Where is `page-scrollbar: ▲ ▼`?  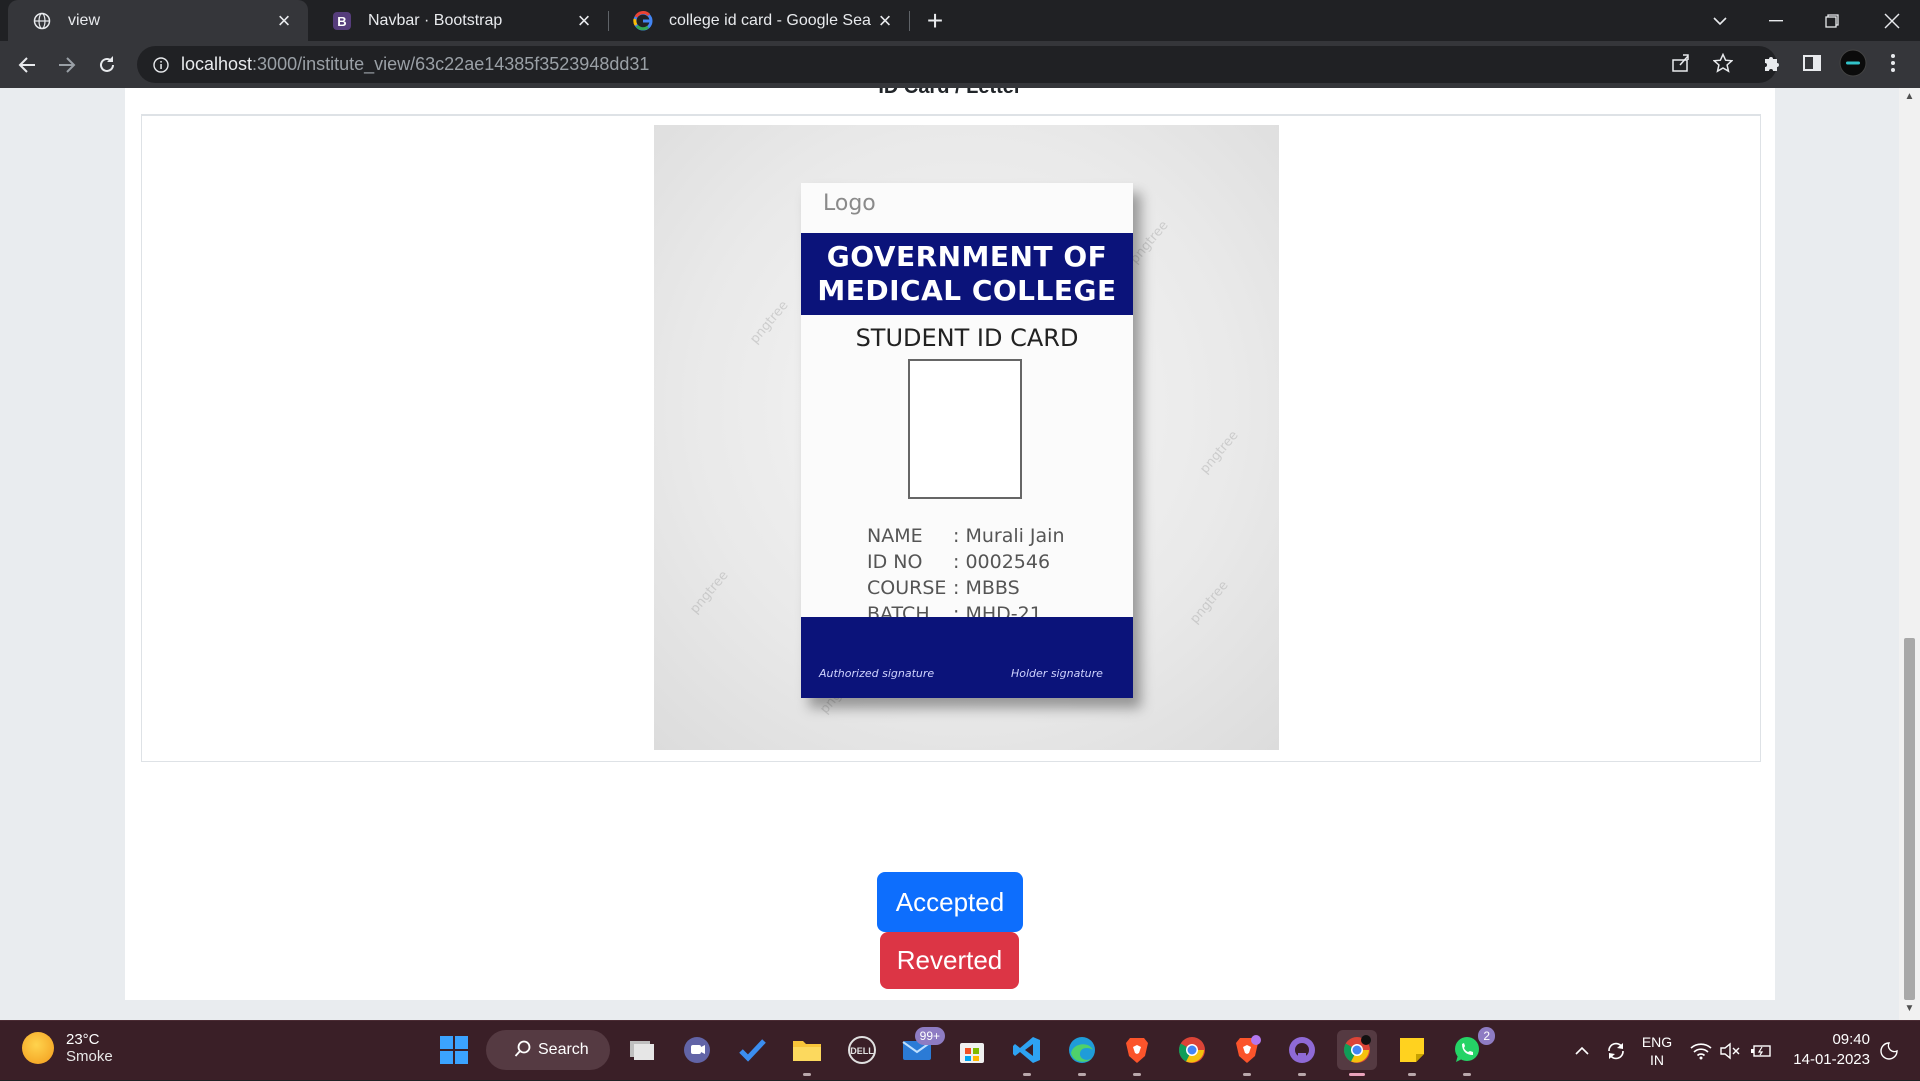 page-scrollbar: ▲ ▼ is located at coordinates (1909, 554).